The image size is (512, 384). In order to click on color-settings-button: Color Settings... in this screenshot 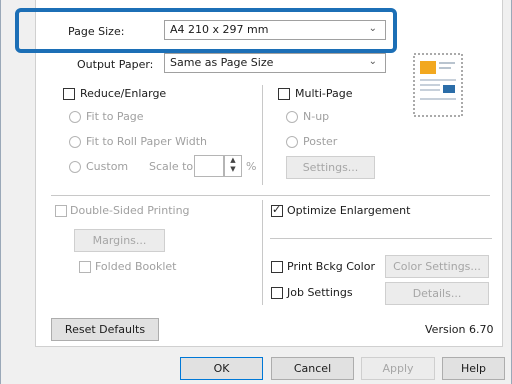, I will do `click(437, 266)`.